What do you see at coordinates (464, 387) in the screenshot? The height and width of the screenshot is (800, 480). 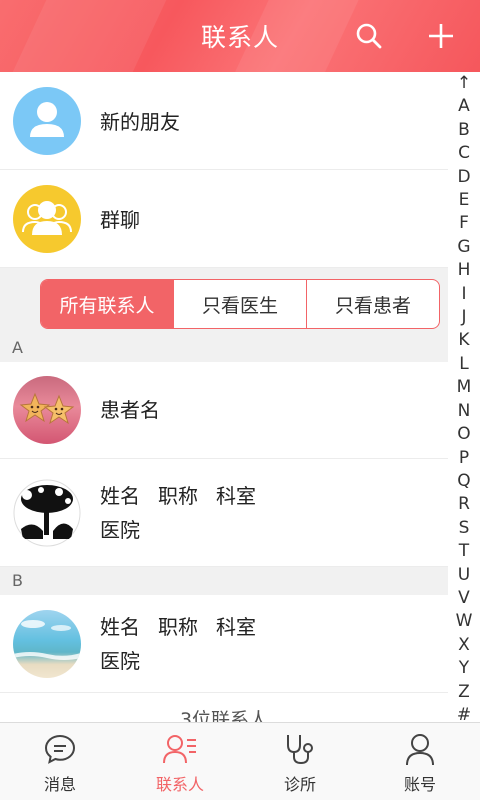 I see `index-letter: M` at bounding box center [464, 387].